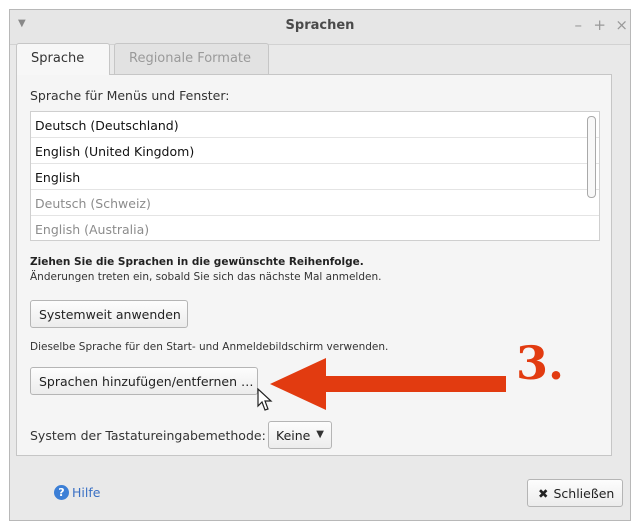 The image size is (631, 521). I want to click on keyboard-input-select: Keine ▼, so click(300, 435).